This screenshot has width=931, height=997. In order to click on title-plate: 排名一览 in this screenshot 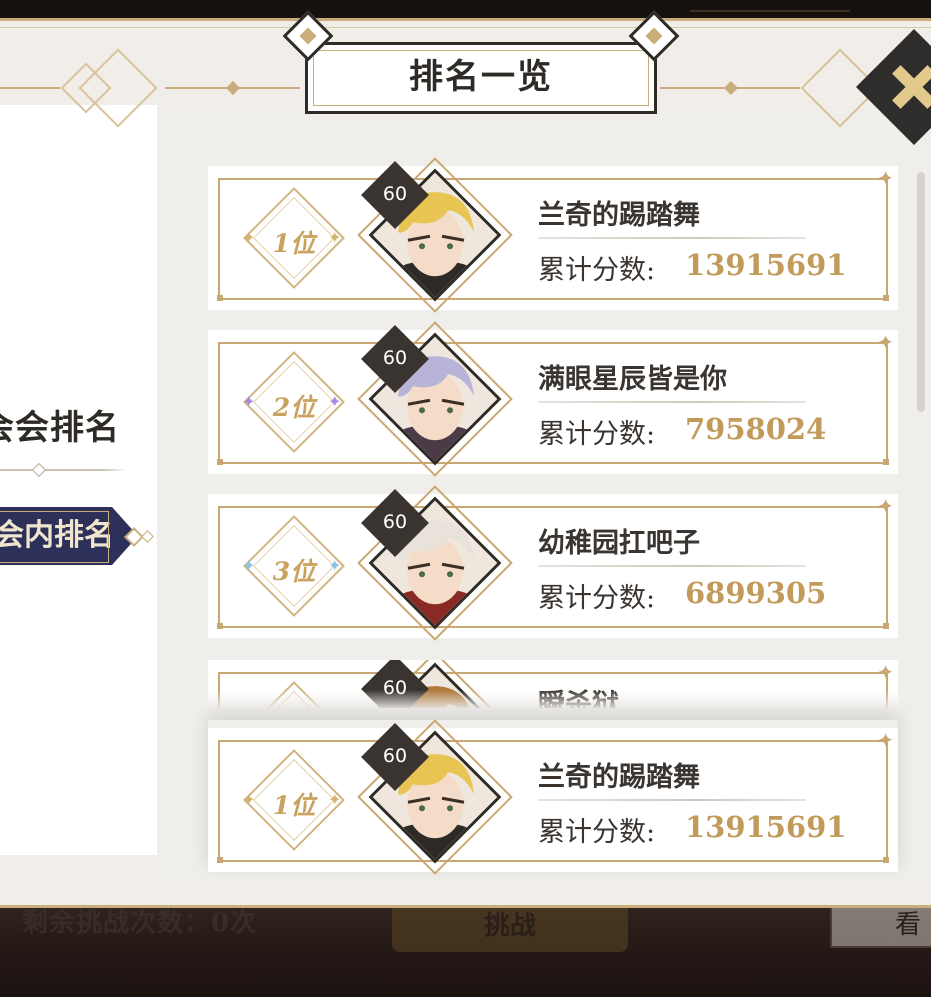, I will do `click(481, 78)`.